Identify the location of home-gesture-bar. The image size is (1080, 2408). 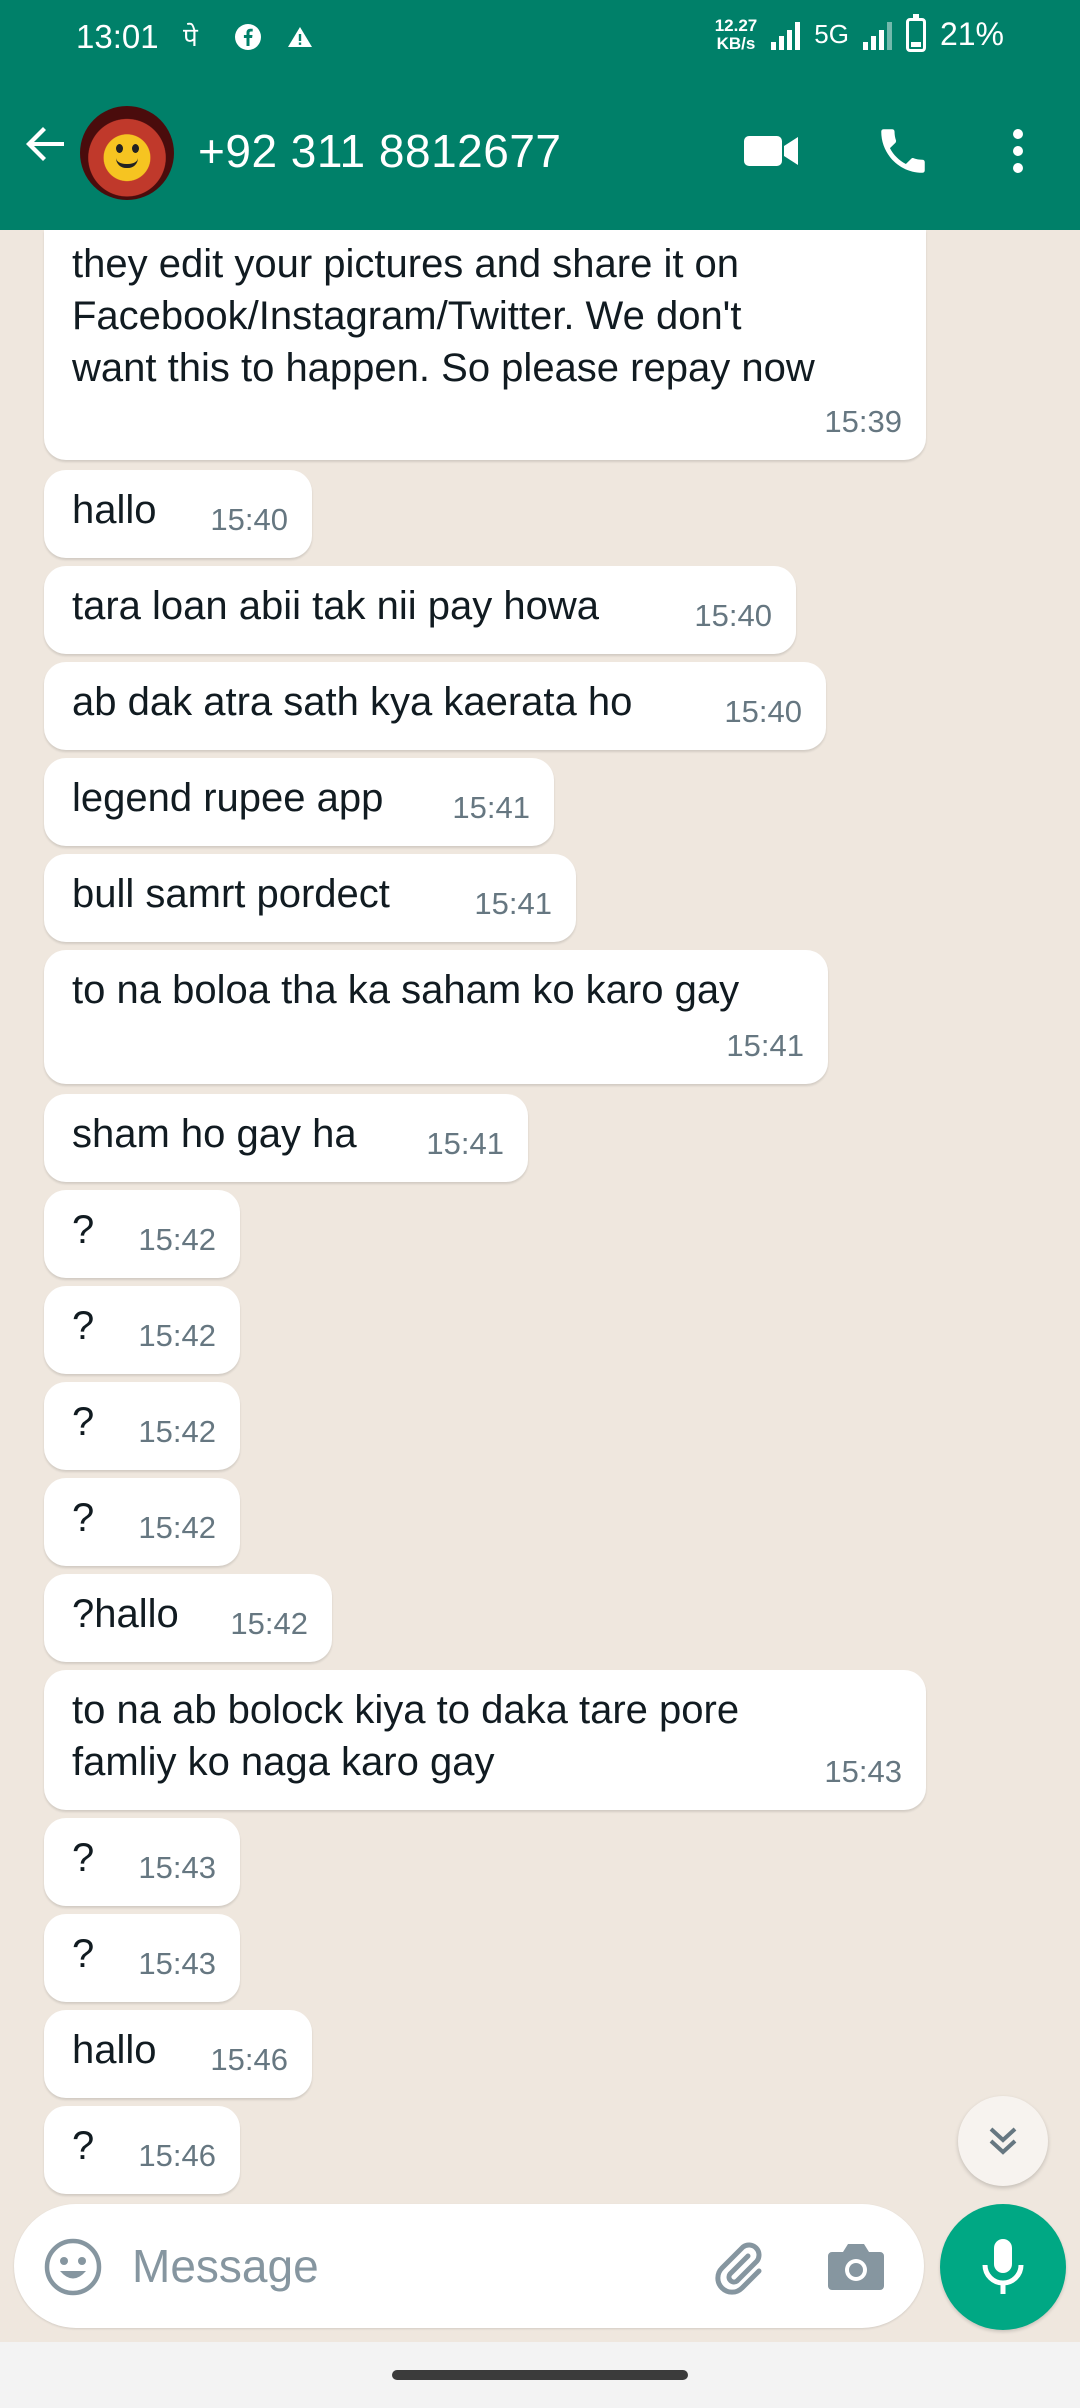
(540, 2375).